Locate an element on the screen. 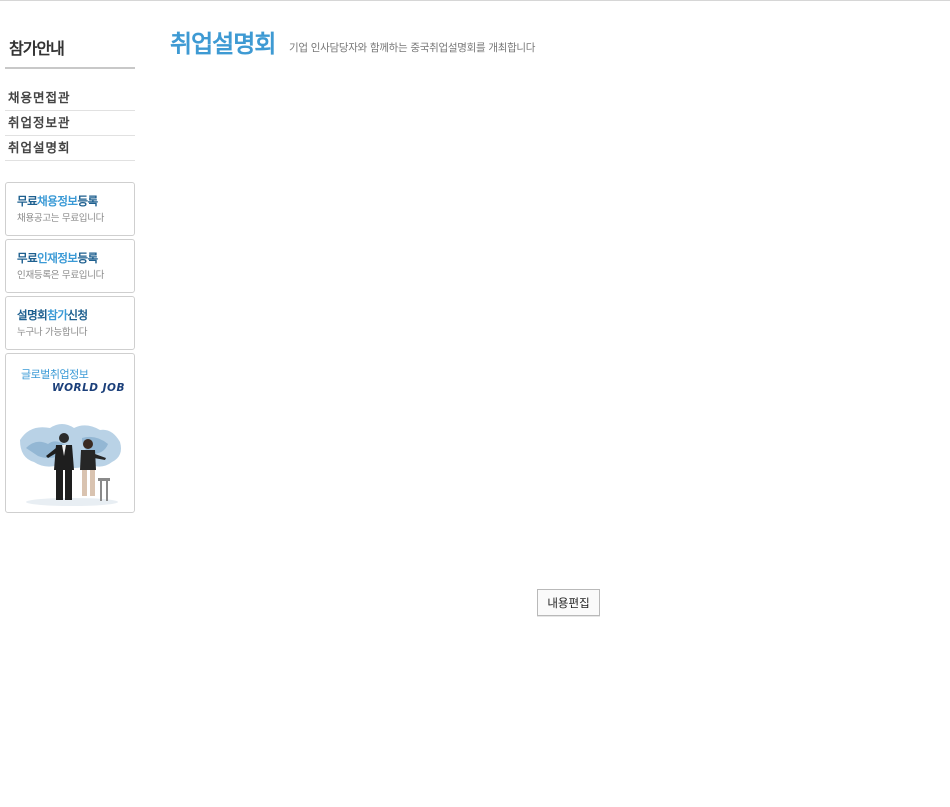 The image size is (950, 807). world-job-banner: 글로벌취업정보 WORLD JOB is located at coordinates (70, 433).